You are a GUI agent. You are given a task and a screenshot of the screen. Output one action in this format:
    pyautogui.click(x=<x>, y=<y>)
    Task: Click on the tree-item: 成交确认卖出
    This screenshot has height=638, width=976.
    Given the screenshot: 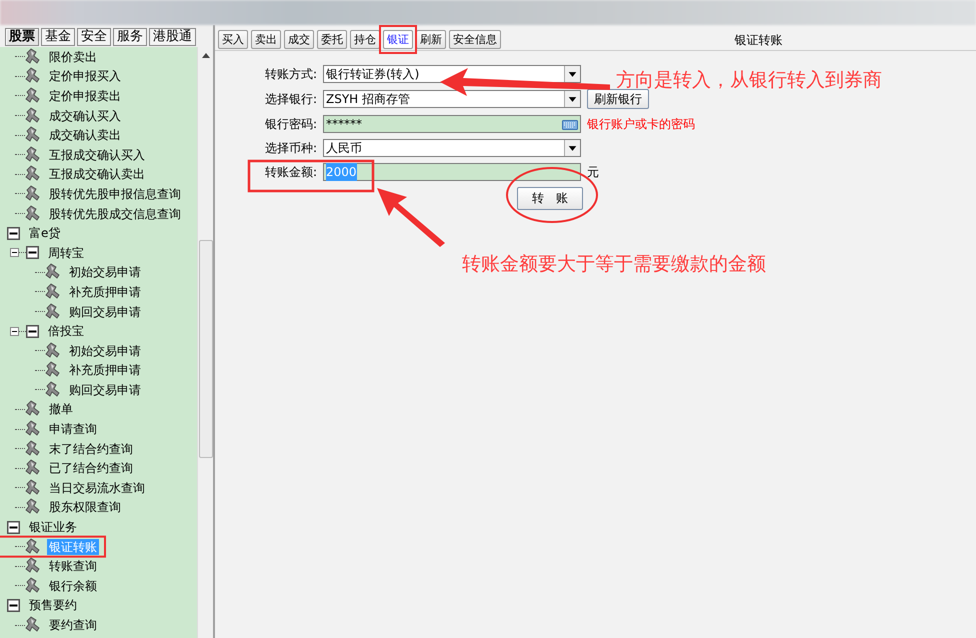 What is the action you would take?
    pyautogui.click(x=85, y=135)
    